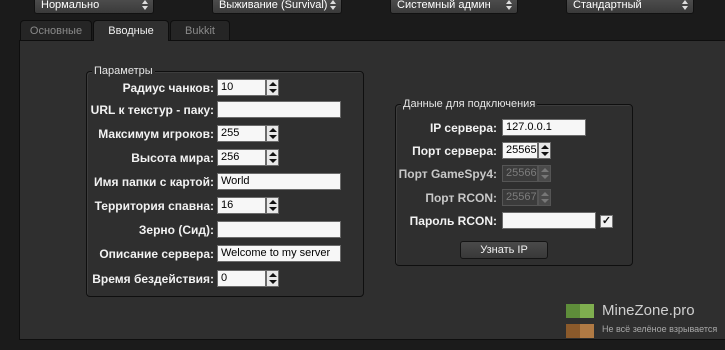 This screenshot has height=350, width=725. I want to click on op-level-select: Системный админ, so click(454, 7).